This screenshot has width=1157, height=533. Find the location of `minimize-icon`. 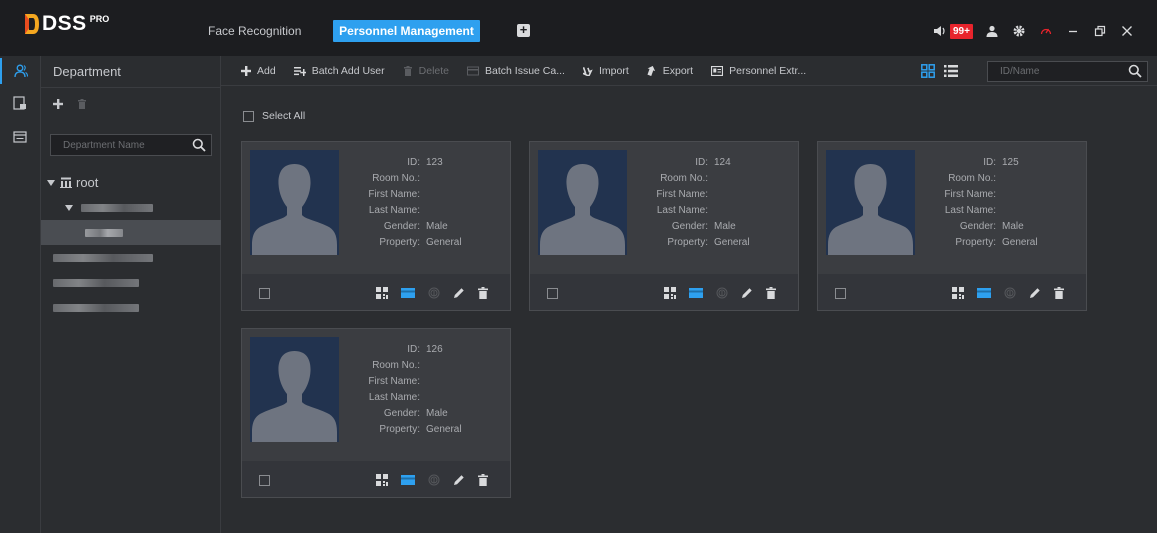

minimize-icon is located at coordinates (1073, 31).